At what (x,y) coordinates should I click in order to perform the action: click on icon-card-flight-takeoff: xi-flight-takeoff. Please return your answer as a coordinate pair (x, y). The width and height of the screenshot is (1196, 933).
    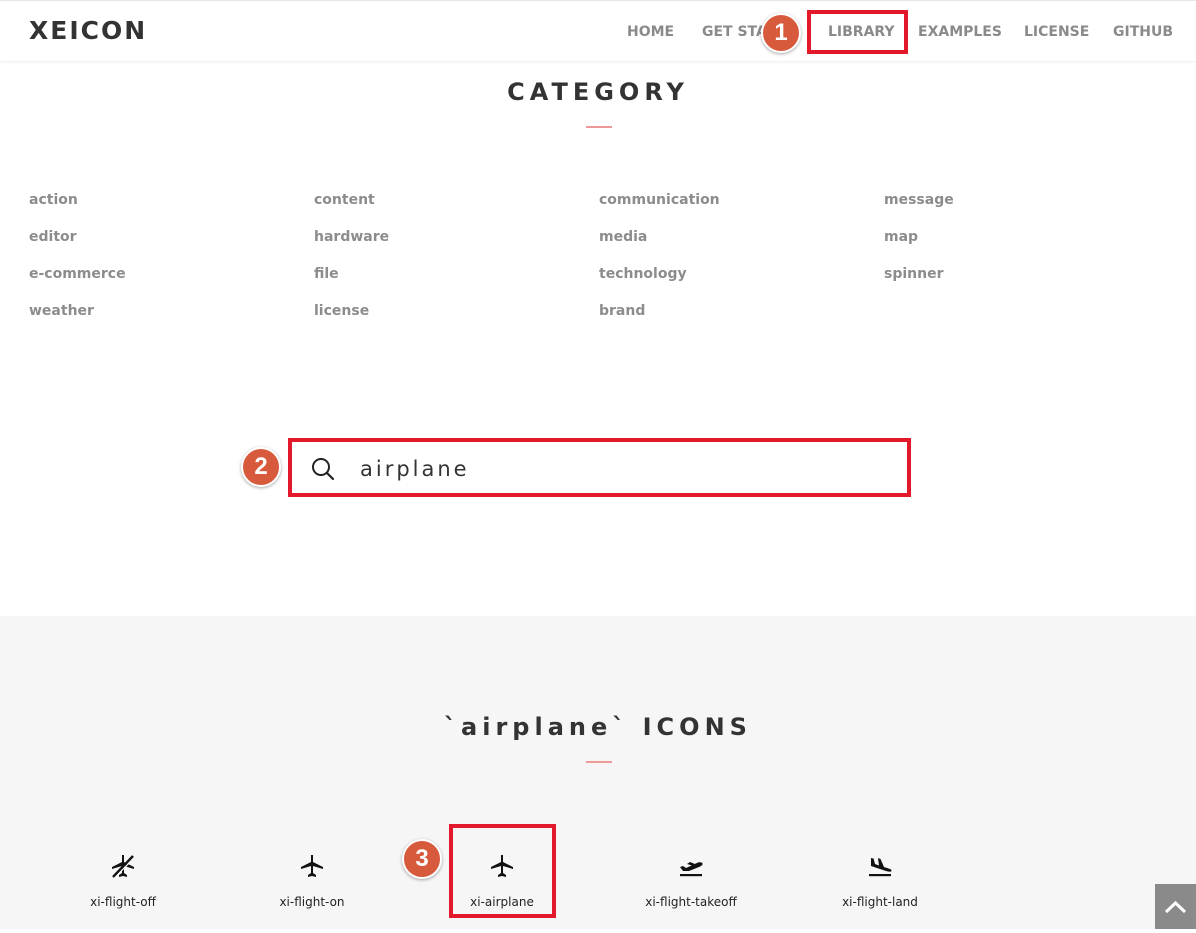
    Looking at the image, I should click on (691, 871).